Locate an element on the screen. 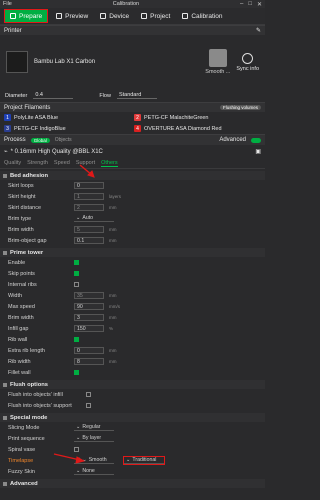  brim-width-input: 5 is located at coordinates (89, 229).